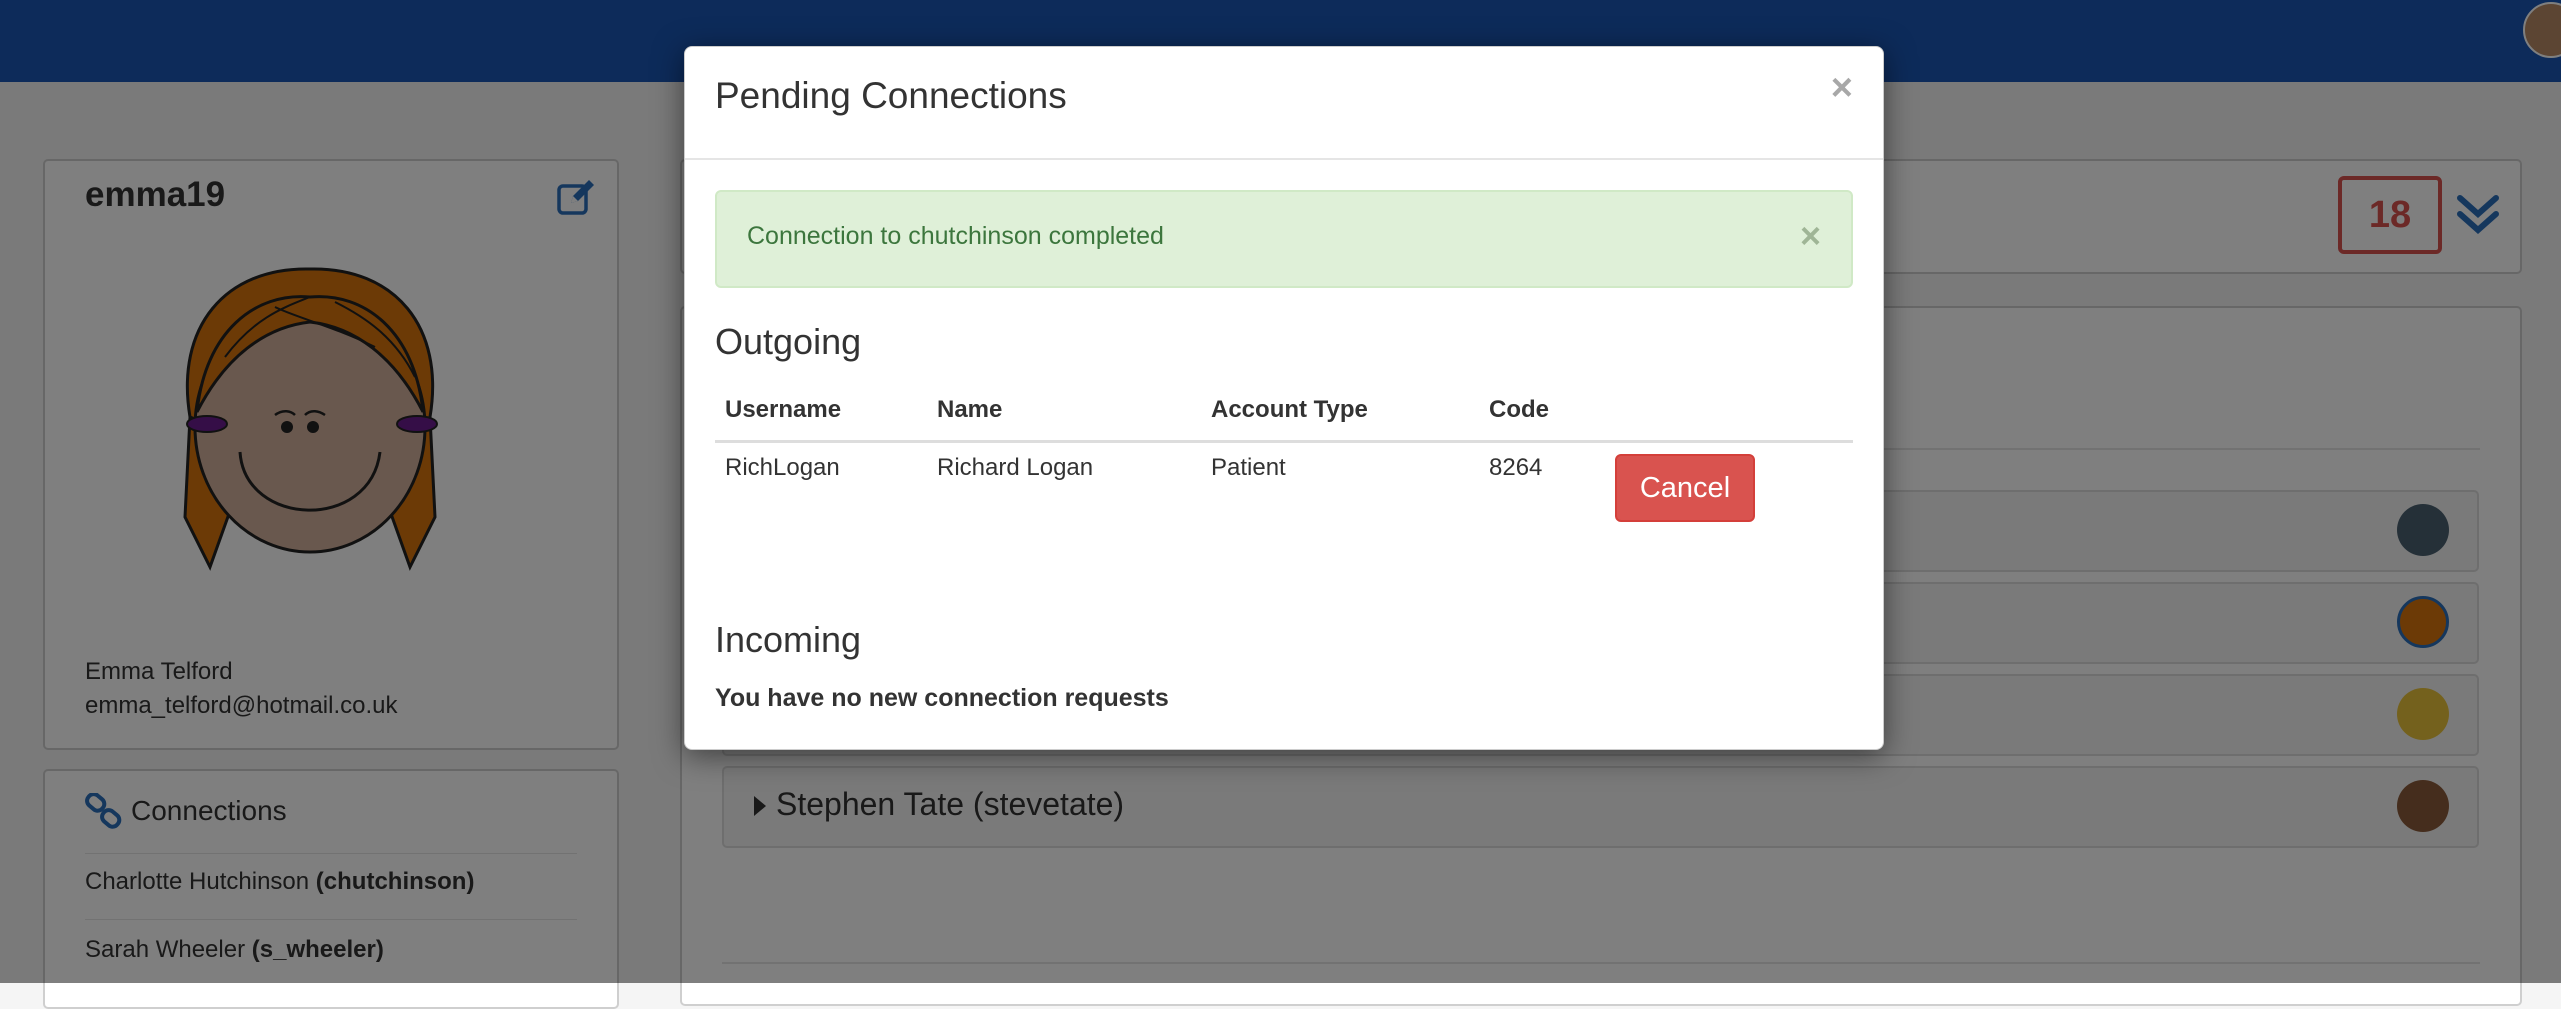 This screenshot has height=1009, width=2561. What do you see at coordinates (1284, 159) in the screenshot?
I see `divider` at bounding box center [1284, 159].